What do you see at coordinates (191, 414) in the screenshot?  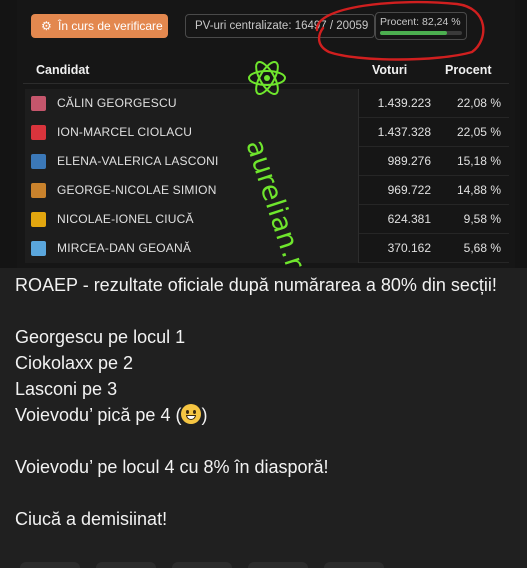 I see `grinning-emoji-icon` at bounding box center [191, 414].